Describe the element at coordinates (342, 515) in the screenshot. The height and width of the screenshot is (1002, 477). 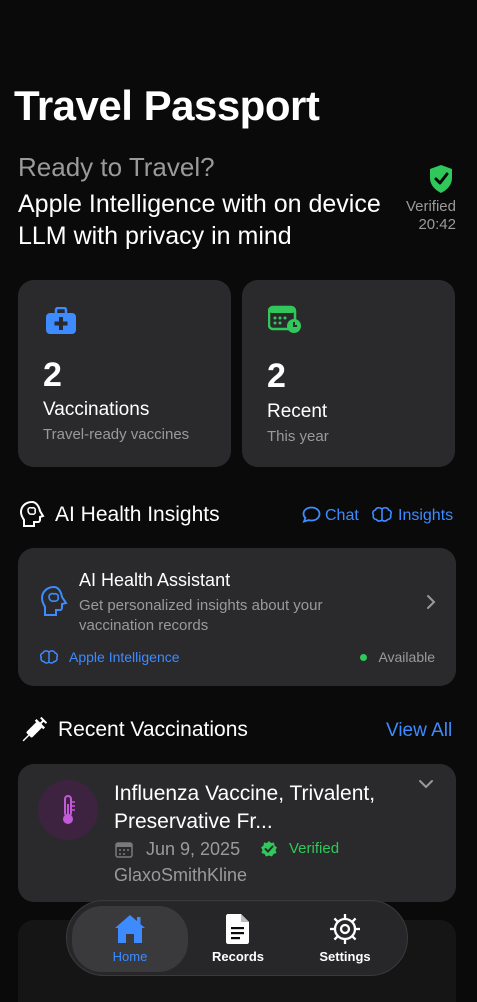
I see `chat-label: Chat` at that location.